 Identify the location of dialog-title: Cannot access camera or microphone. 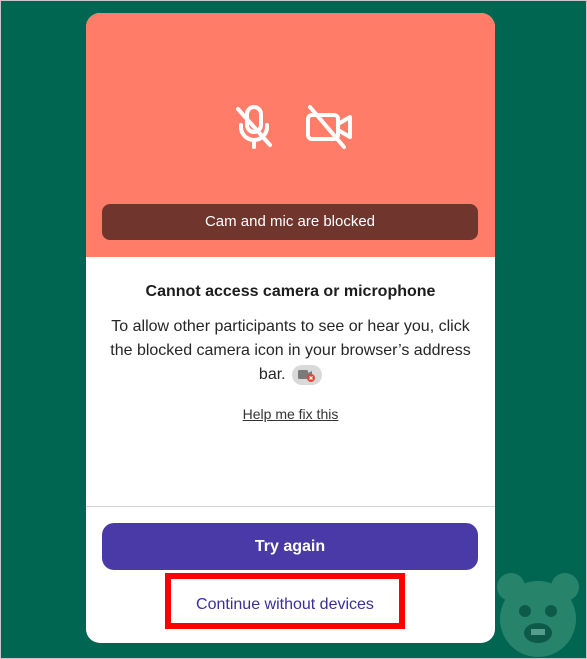
(290, 291).